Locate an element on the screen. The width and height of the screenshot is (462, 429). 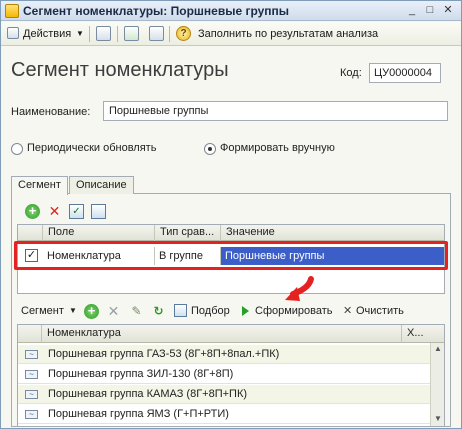
code-label: Код: is located at coordinates (351, 73).